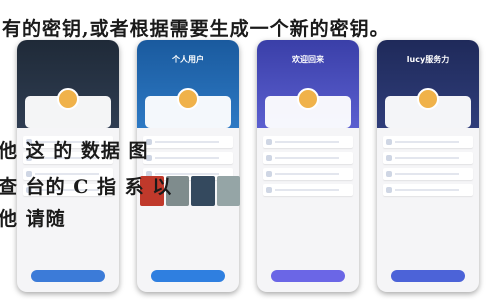 This screenshot has height=300, width=500. I want to click on caption-line-2: 他 这 的 数据 图, so click(74, 151).